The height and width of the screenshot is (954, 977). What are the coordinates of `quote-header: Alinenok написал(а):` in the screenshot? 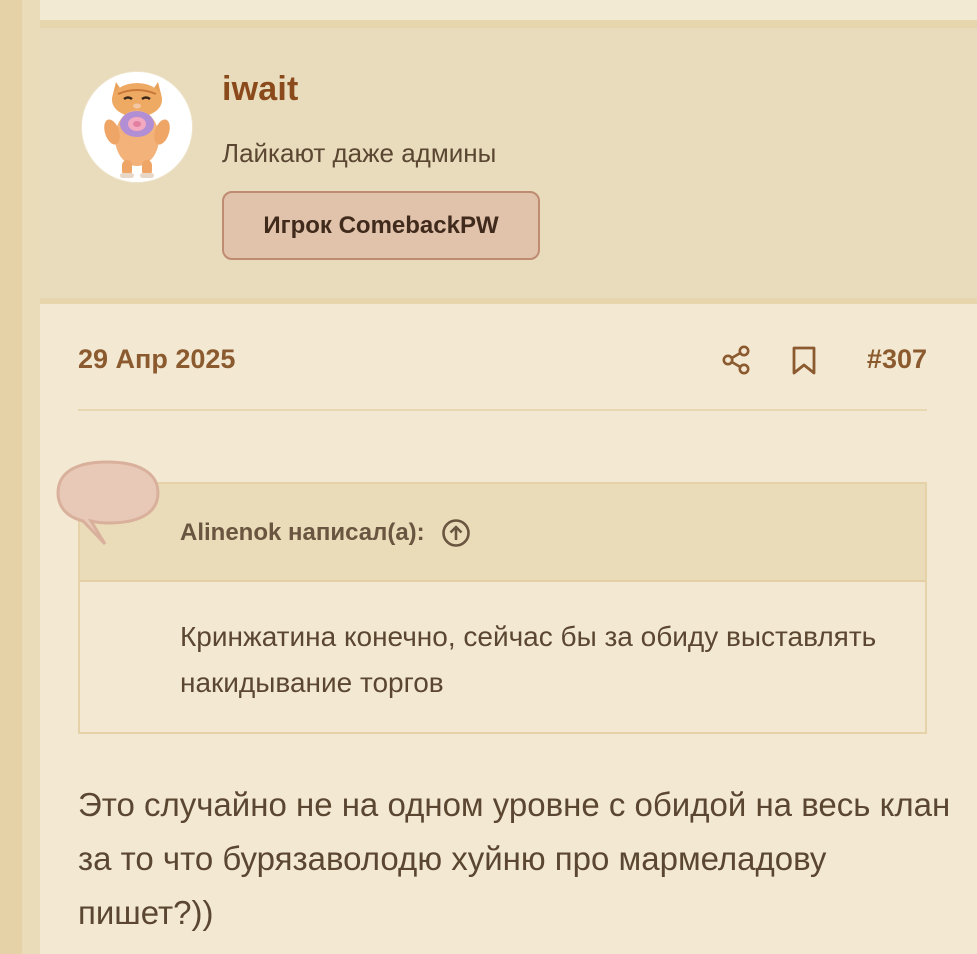 It's located at (502, 533).